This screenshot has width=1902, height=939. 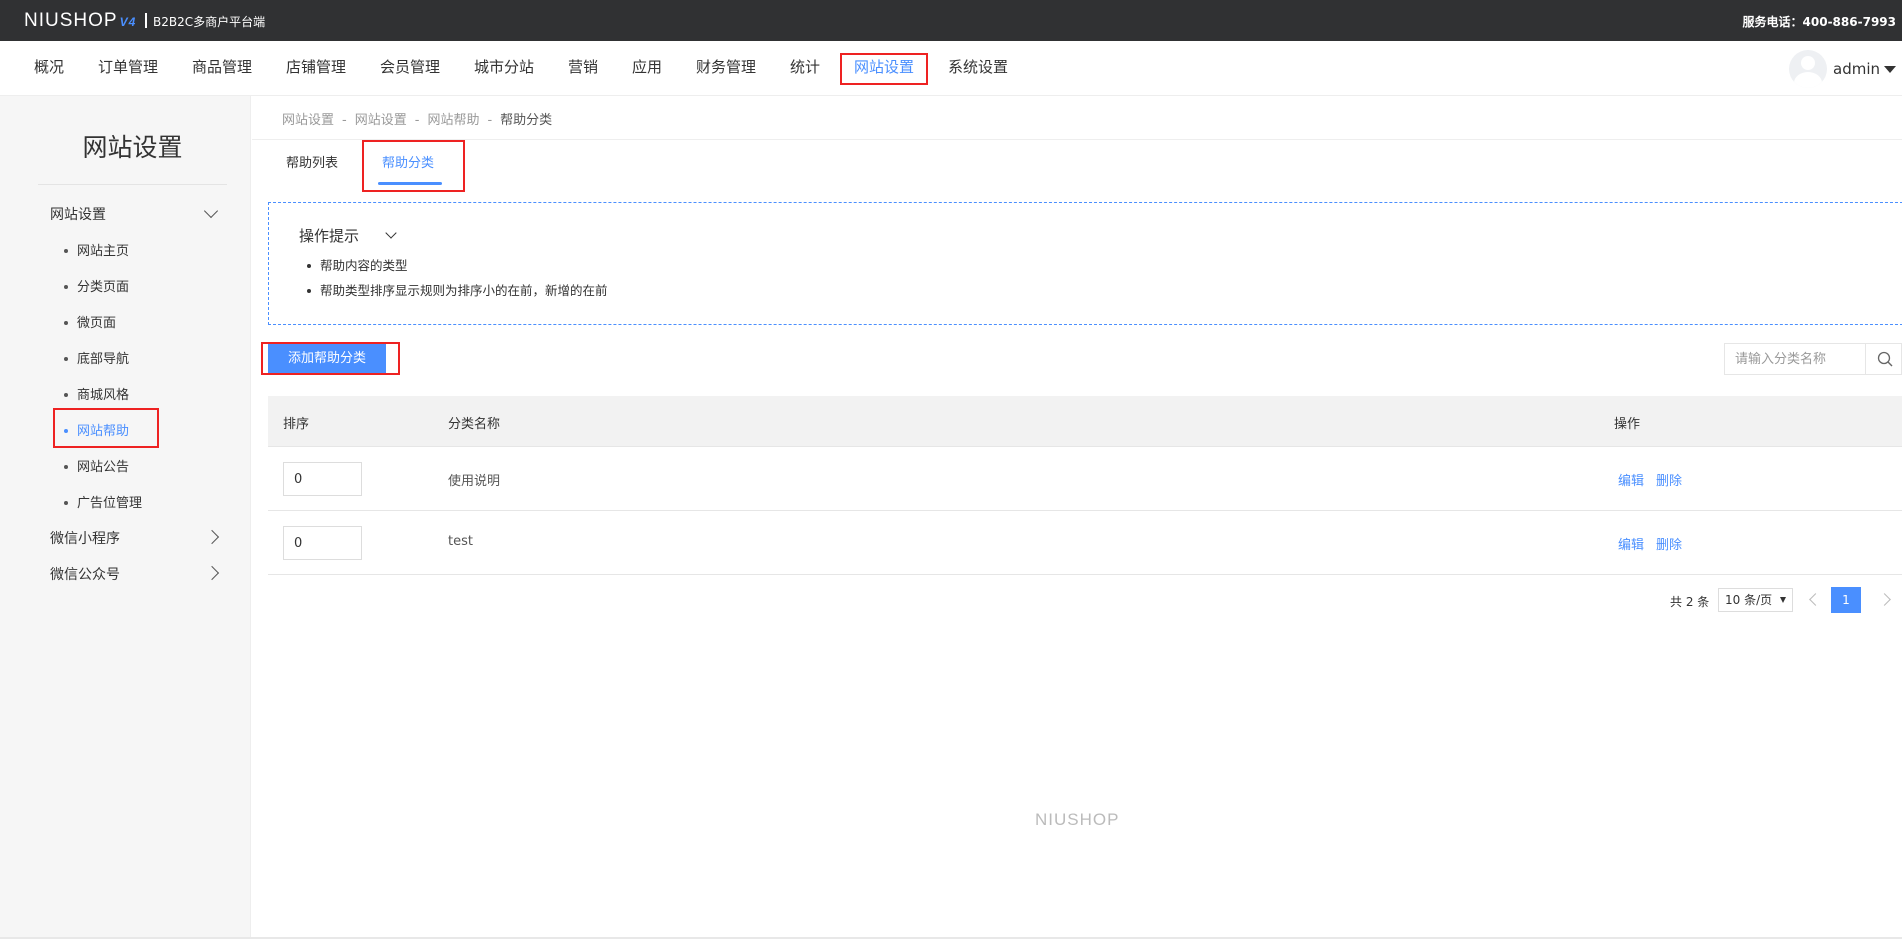 I want to click on tab-help-category: 帮助分类, so click(x=408, y=161).